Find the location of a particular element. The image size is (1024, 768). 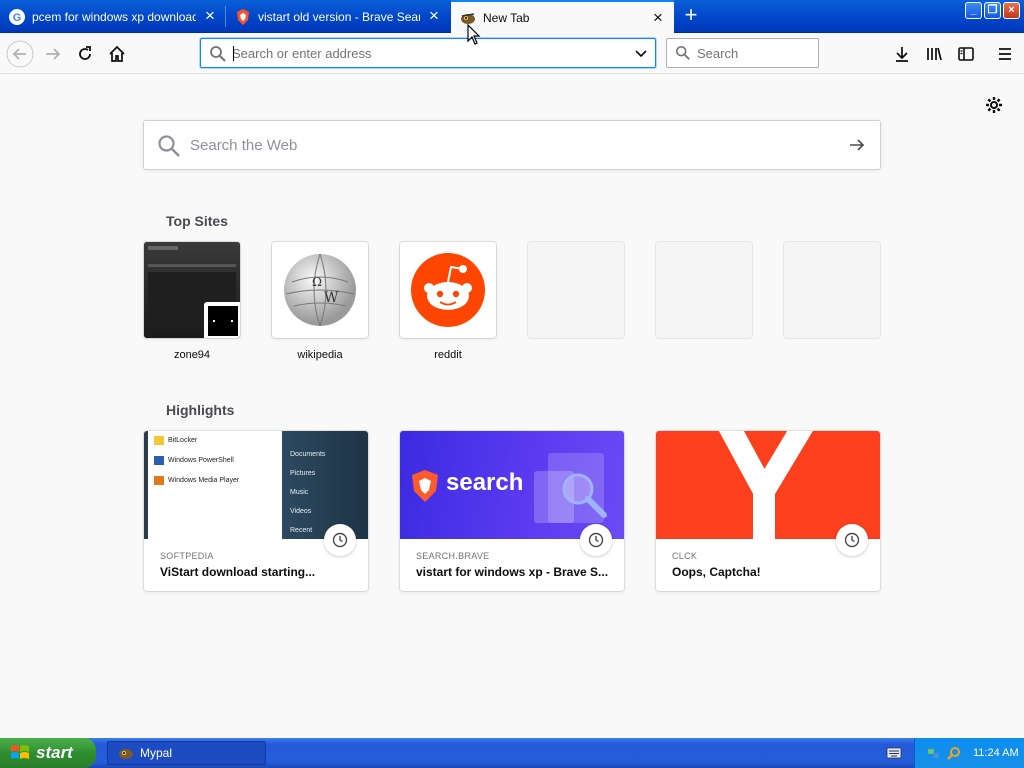

site-label: reddit is located at coordinates (448, 355).